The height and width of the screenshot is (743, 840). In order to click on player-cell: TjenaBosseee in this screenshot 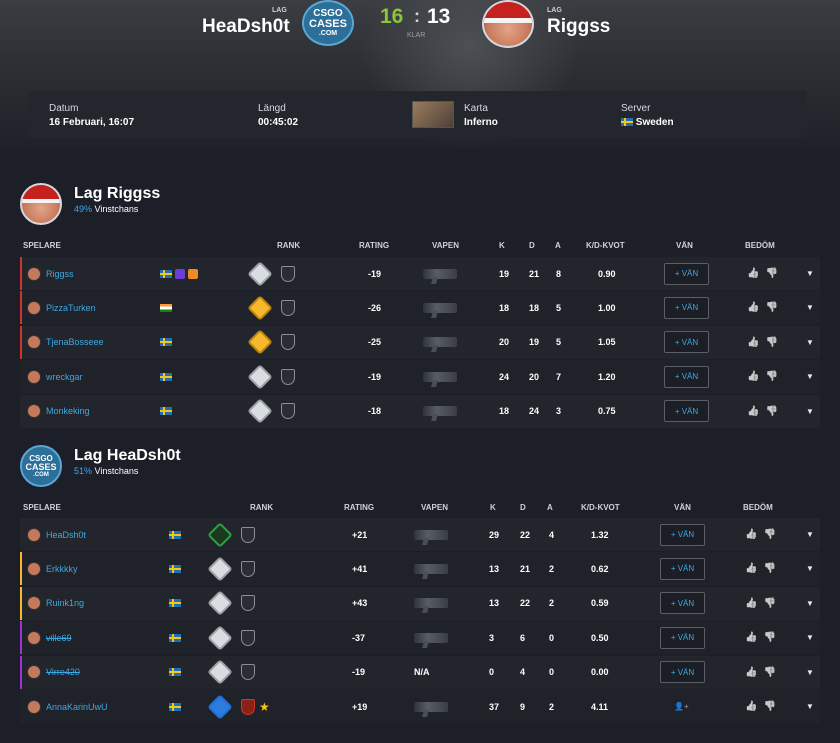, I will do `click(65, 342)`.